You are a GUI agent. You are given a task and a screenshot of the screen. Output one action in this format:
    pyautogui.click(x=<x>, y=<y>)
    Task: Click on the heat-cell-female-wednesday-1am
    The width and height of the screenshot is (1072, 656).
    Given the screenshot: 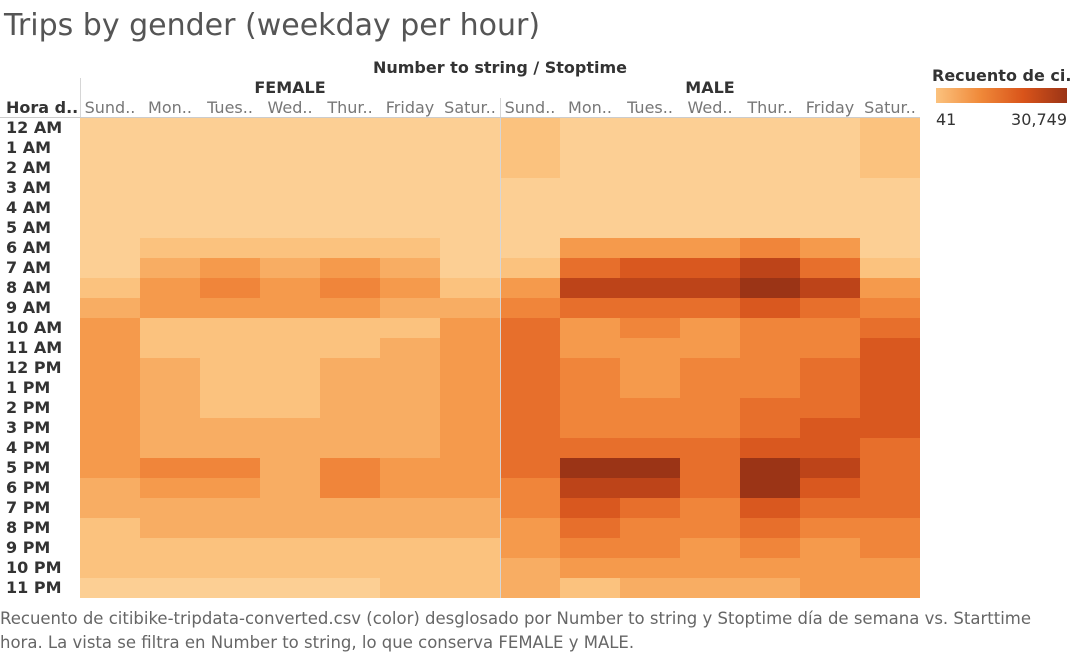 What is the action you would take?
    pyautogui.click(x=290, y=148)
    